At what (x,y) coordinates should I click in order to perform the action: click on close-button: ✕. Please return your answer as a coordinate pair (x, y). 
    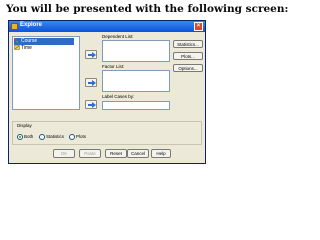
    Looking at the image, I should click on (198, 26).